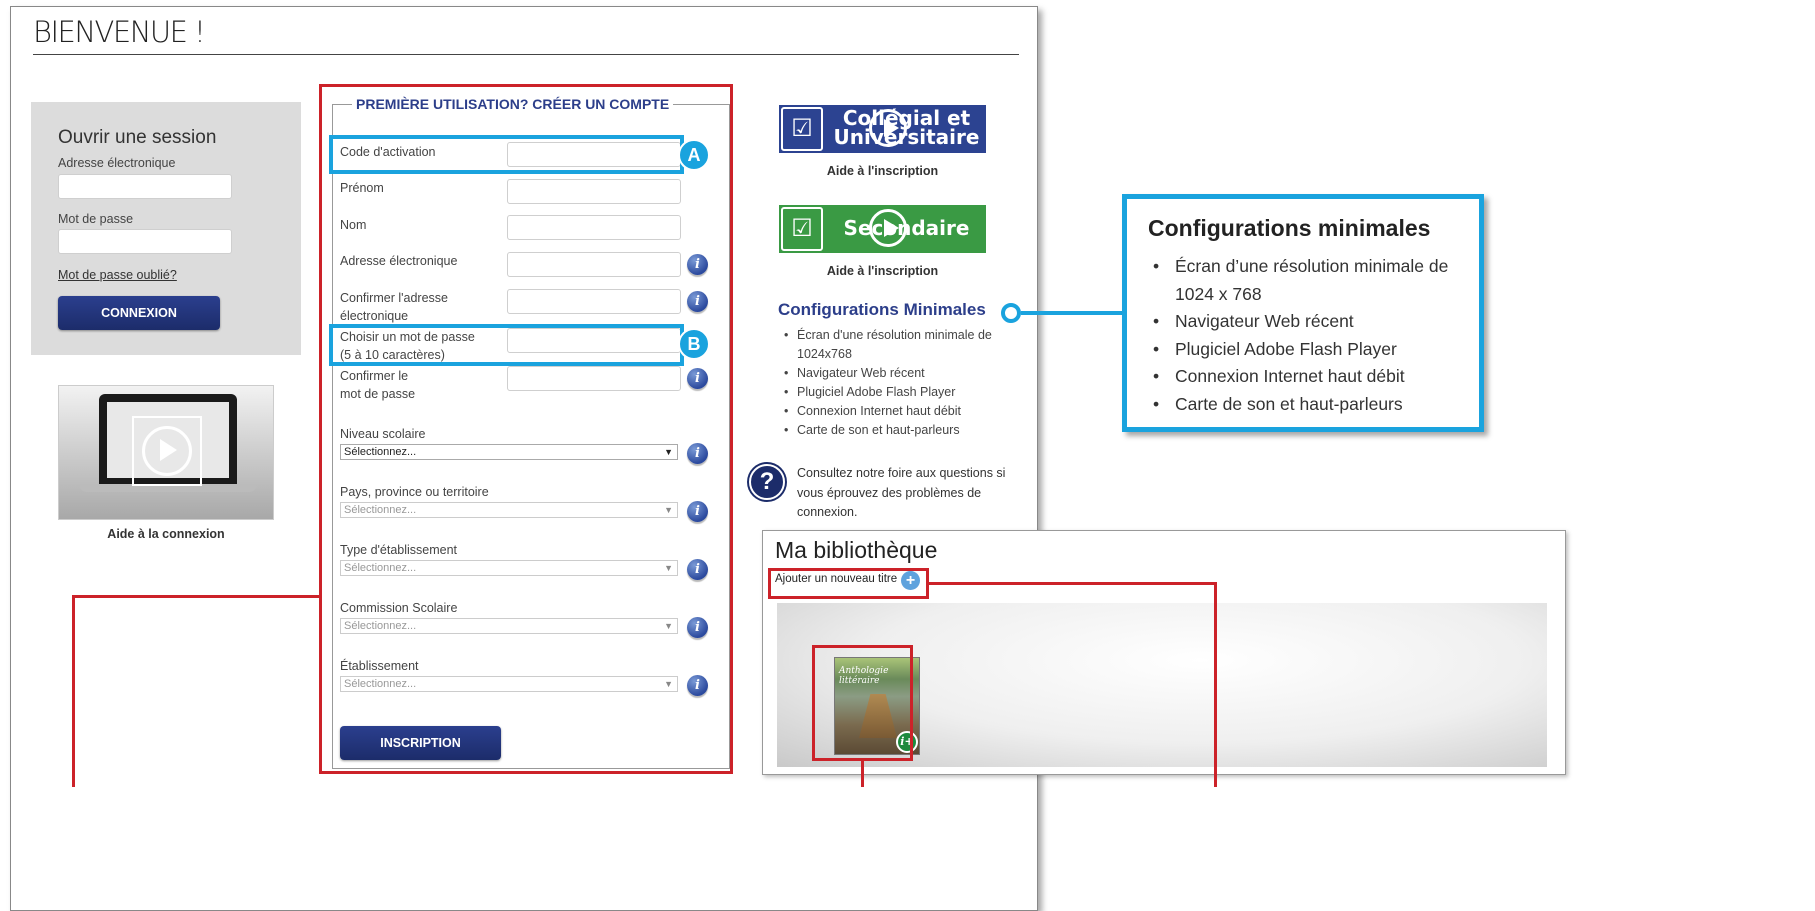 This screenshot has height=911, width=1815. I want to click on login-password-label: Mot de passe, so click(96, 219).